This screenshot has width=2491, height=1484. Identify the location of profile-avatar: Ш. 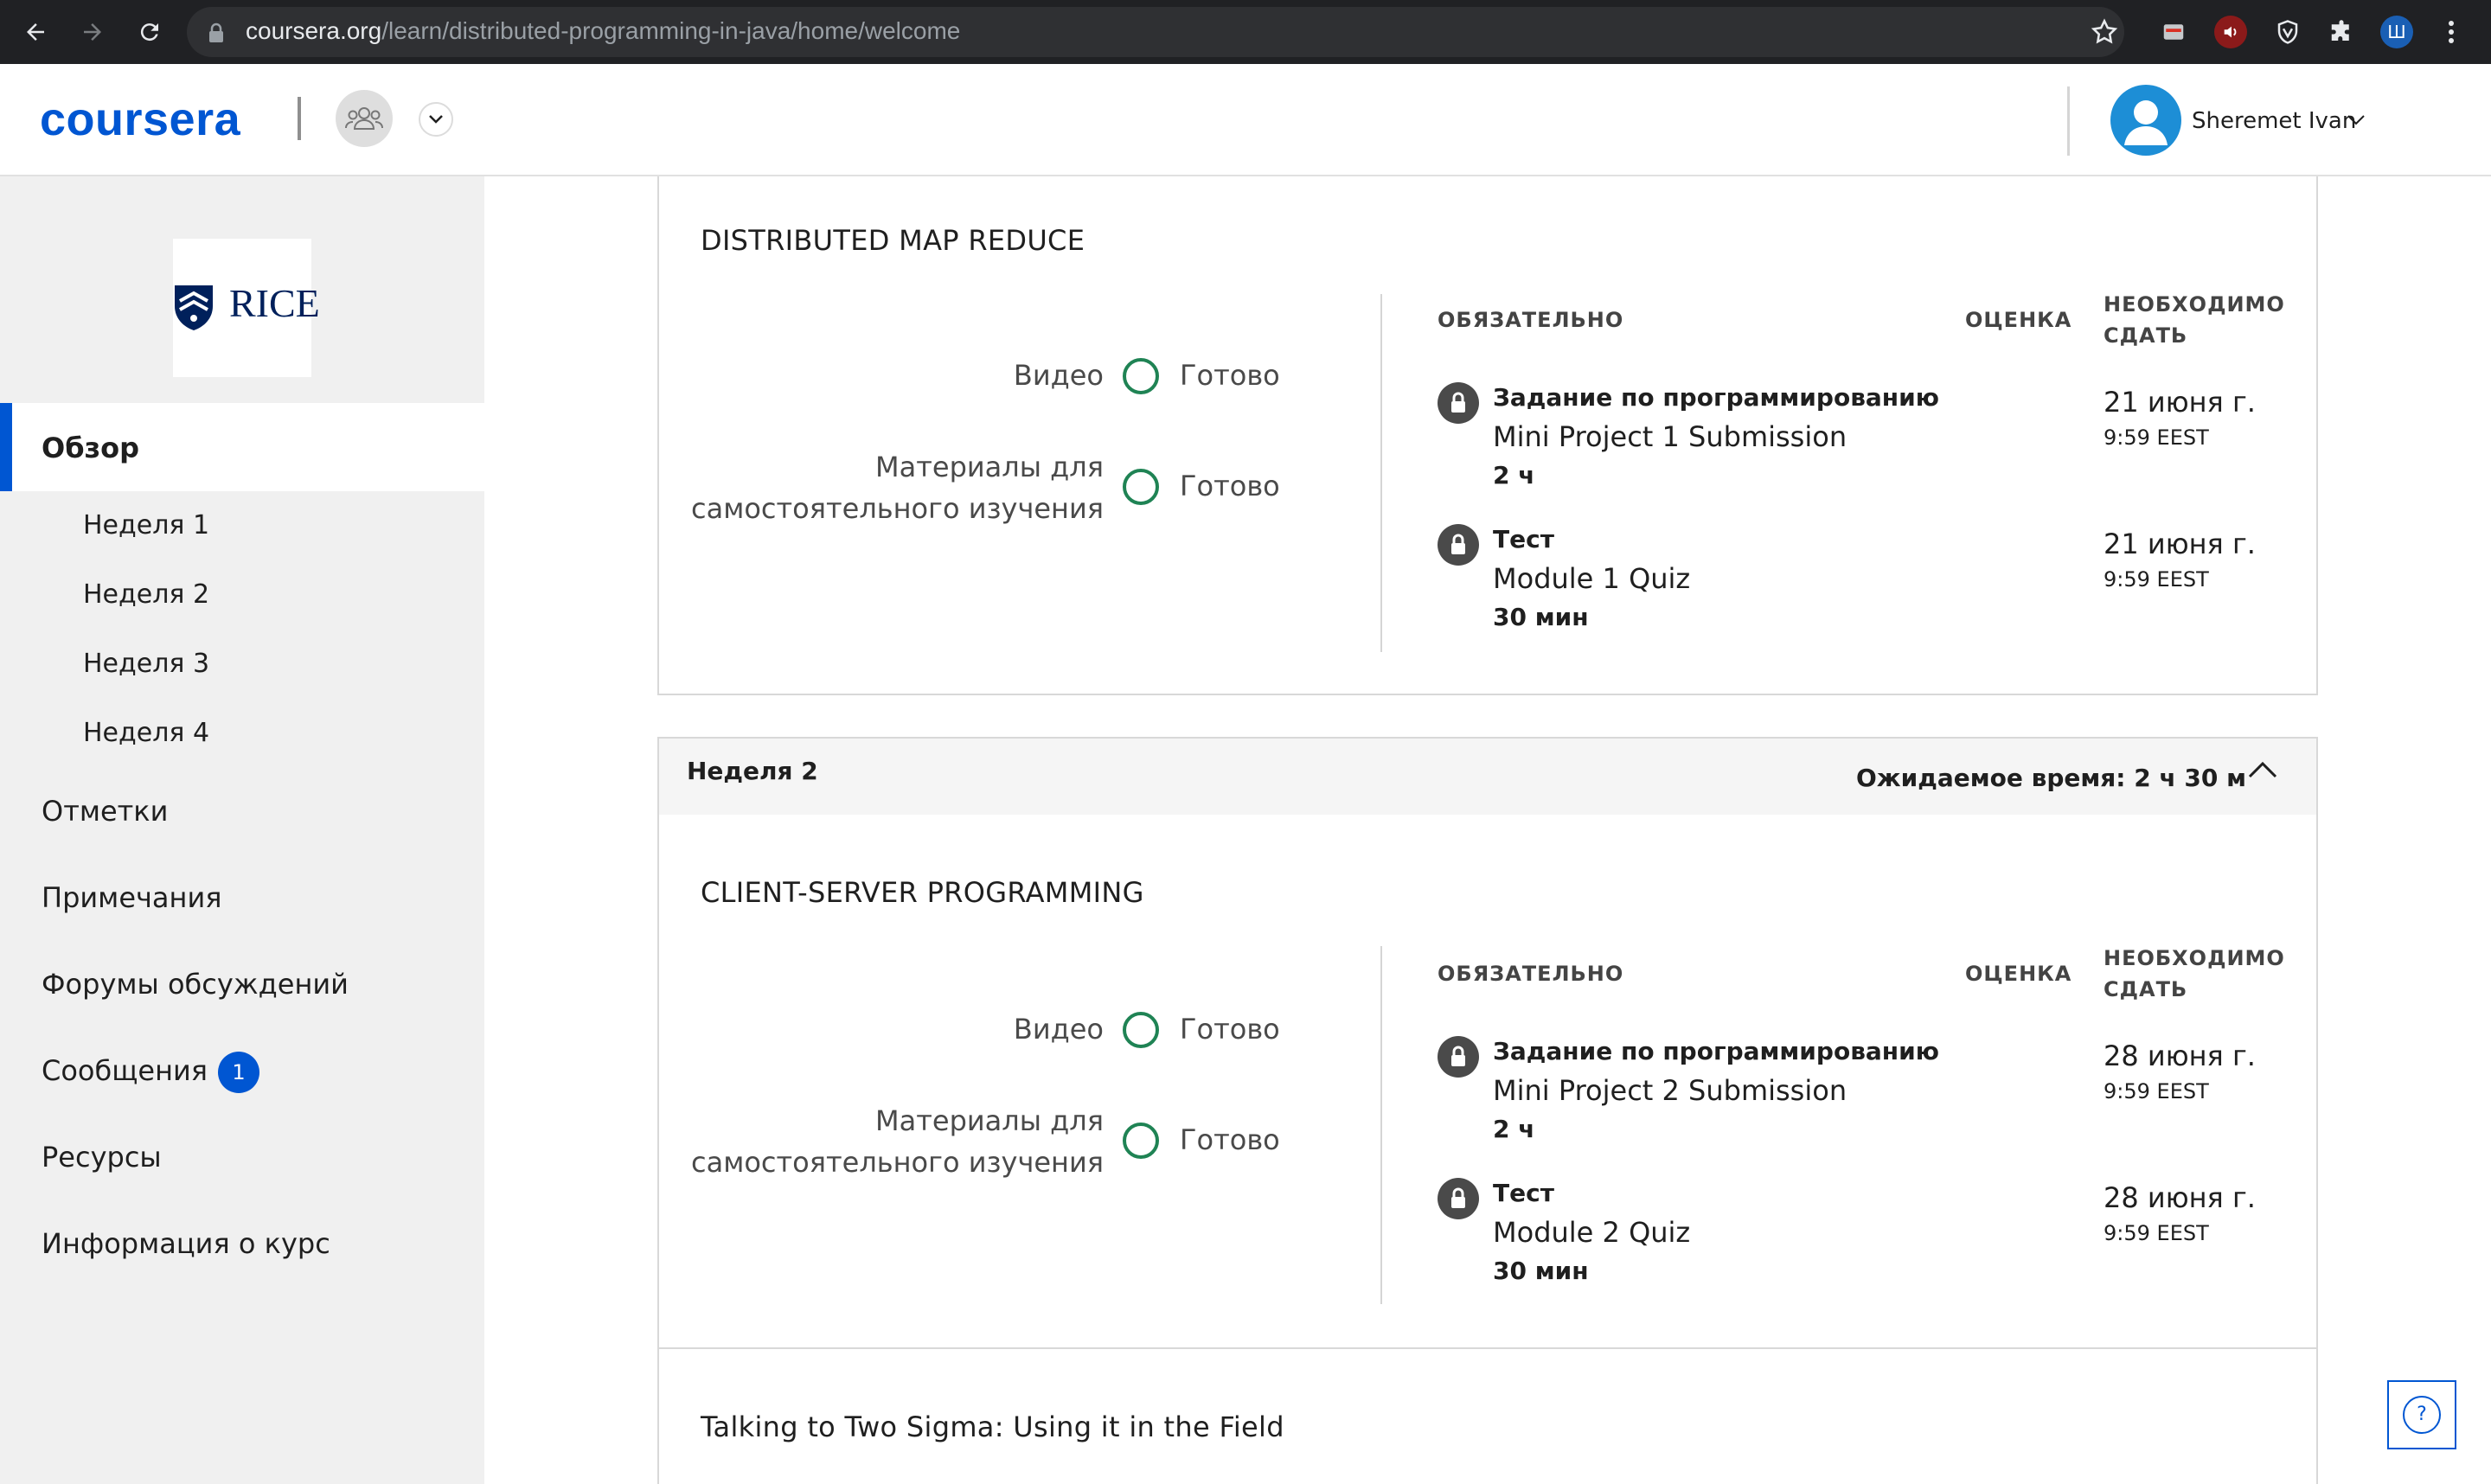
(2396, 32).